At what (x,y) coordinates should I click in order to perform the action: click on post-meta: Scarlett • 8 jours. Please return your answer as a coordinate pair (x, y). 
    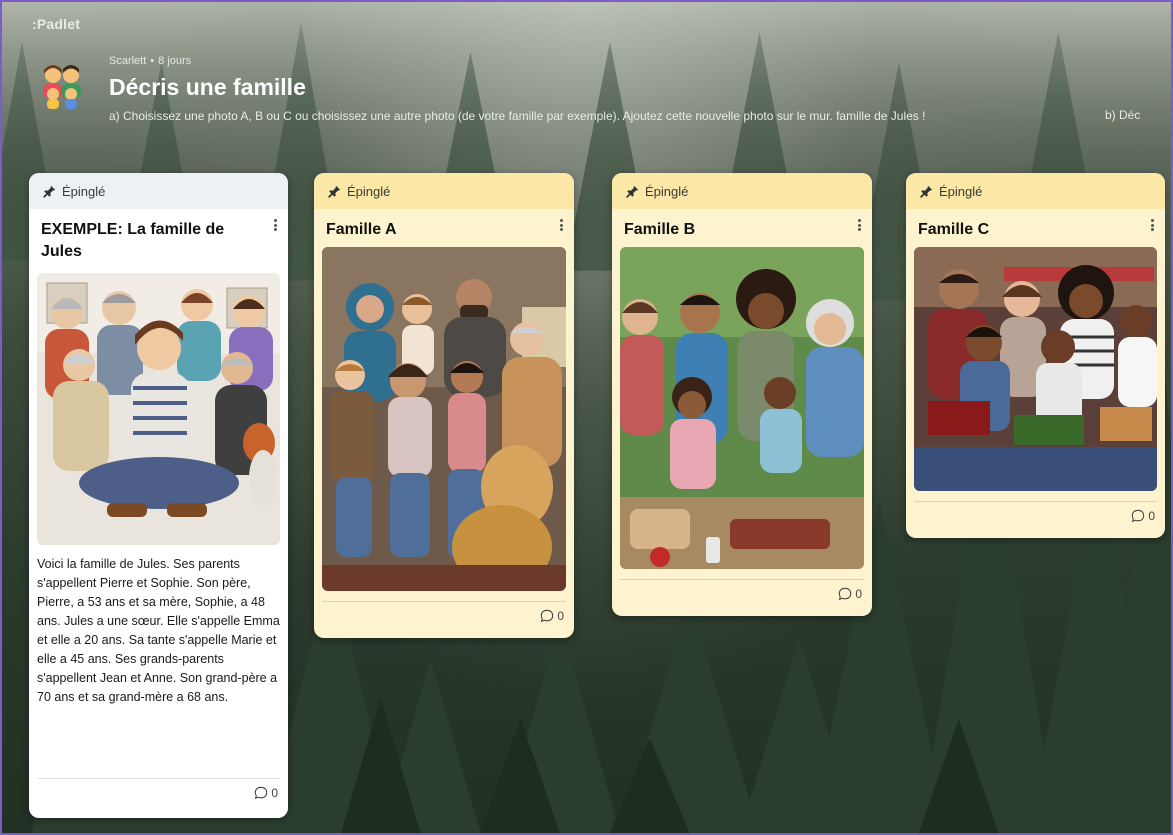
    Looking at the image, I should click on (150, 61).